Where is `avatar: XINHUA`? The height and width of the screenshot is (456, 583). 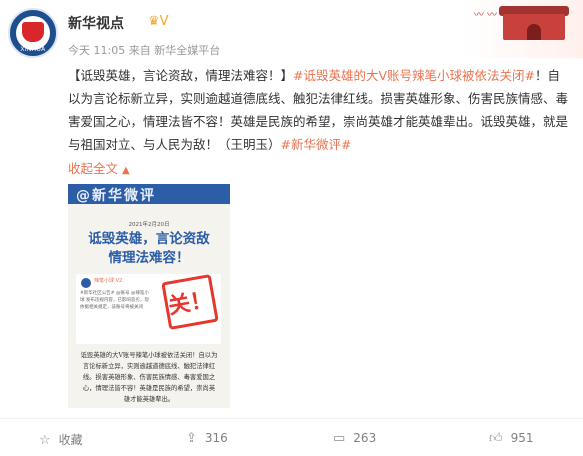 avatar: XINHUA is located at coordinates (33, 33).